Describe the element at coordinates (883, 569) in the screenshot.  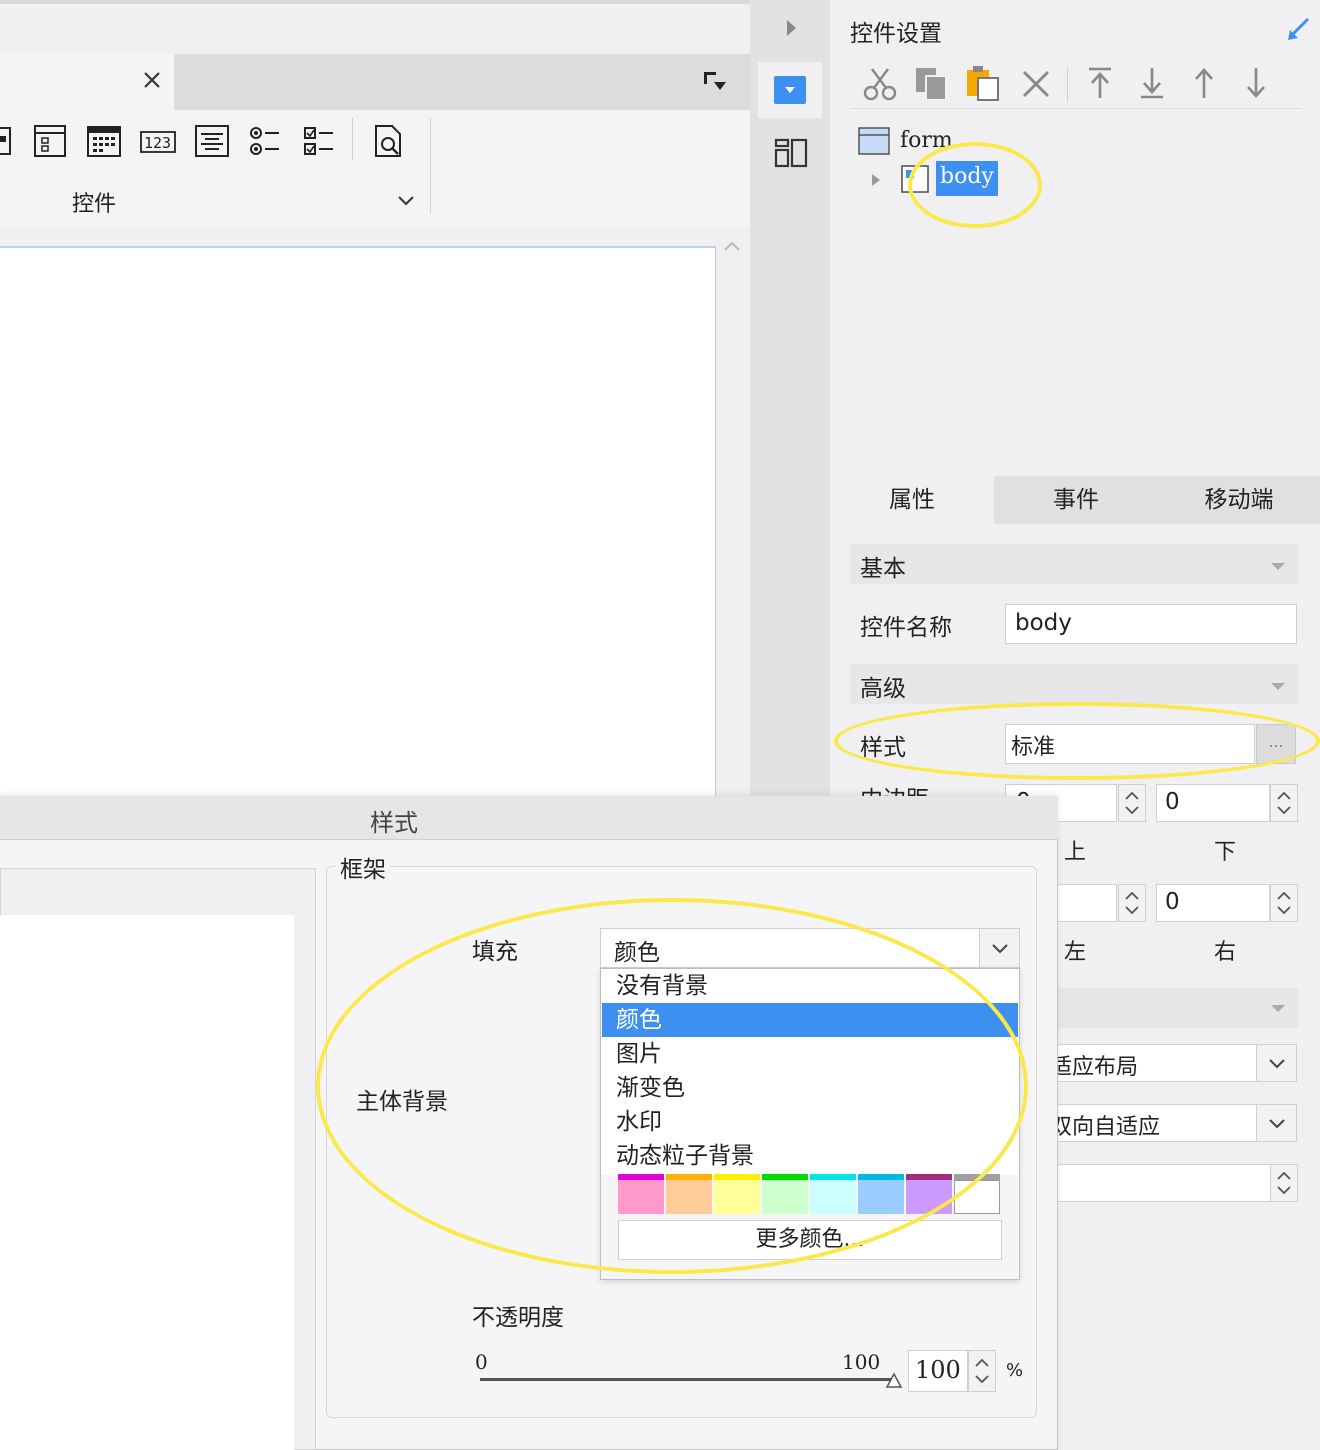
I see `section-basic-label: 基本` at that location.